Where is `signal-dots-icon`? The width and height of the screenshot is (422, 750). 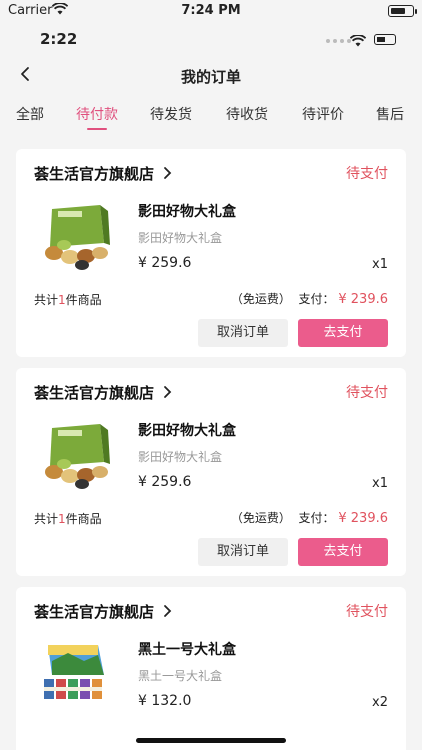
signal-dots-icon is located at coordinates (338, 41).